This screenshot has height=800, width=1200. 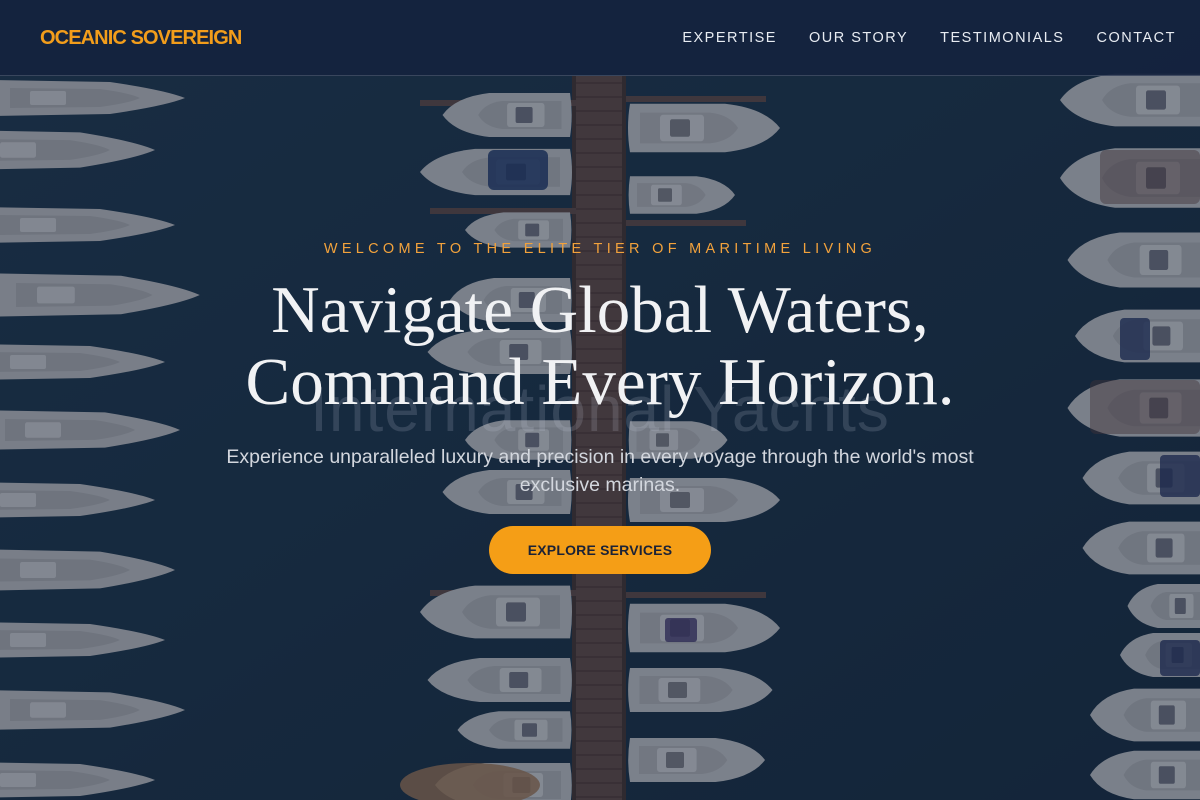 I want to click on hero-headline-line-1: Navigate Global Waters,, so click(x=600, y=310).